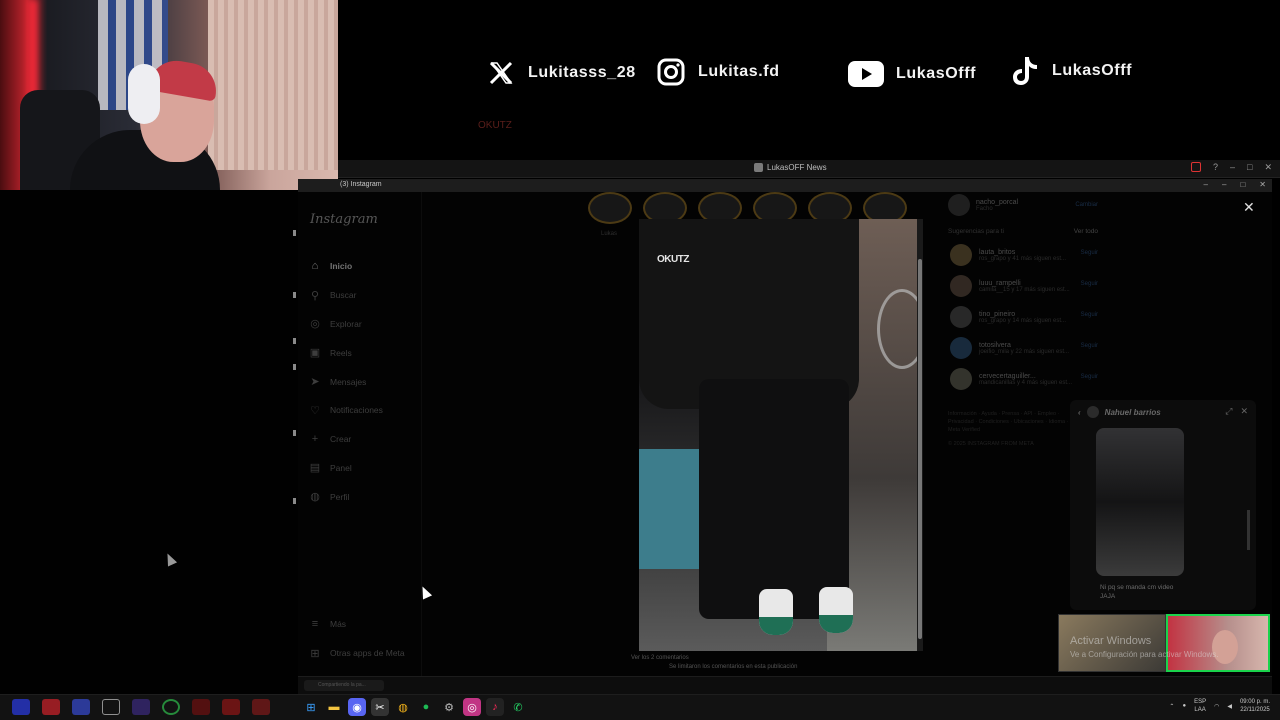 This screenshot has height=720, width=1280. I want to click on volume-icon: ◀, so click(1229, 706).